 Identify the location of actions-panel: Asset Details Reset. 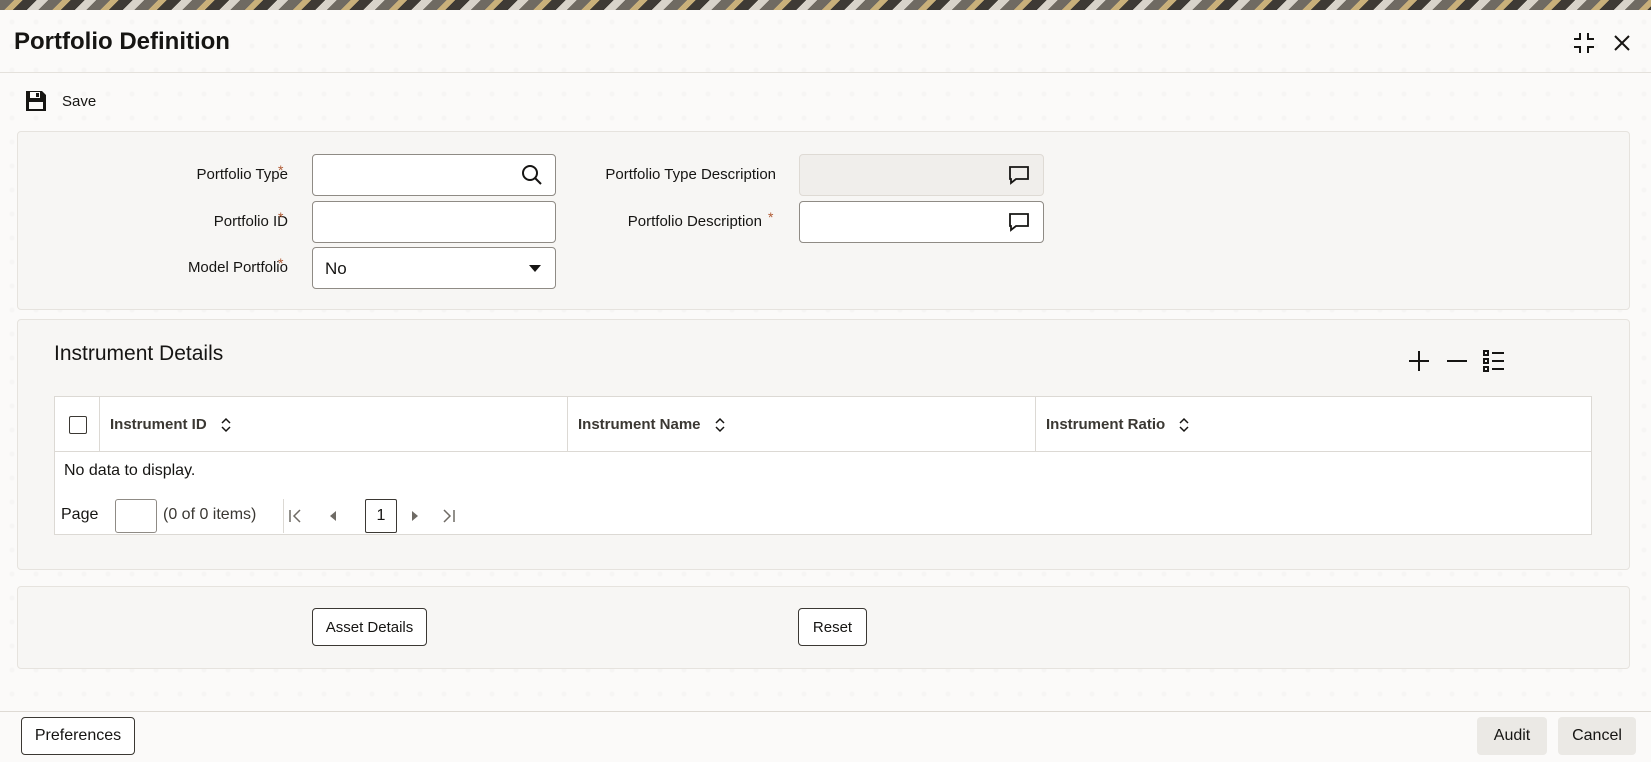
(823, 627).